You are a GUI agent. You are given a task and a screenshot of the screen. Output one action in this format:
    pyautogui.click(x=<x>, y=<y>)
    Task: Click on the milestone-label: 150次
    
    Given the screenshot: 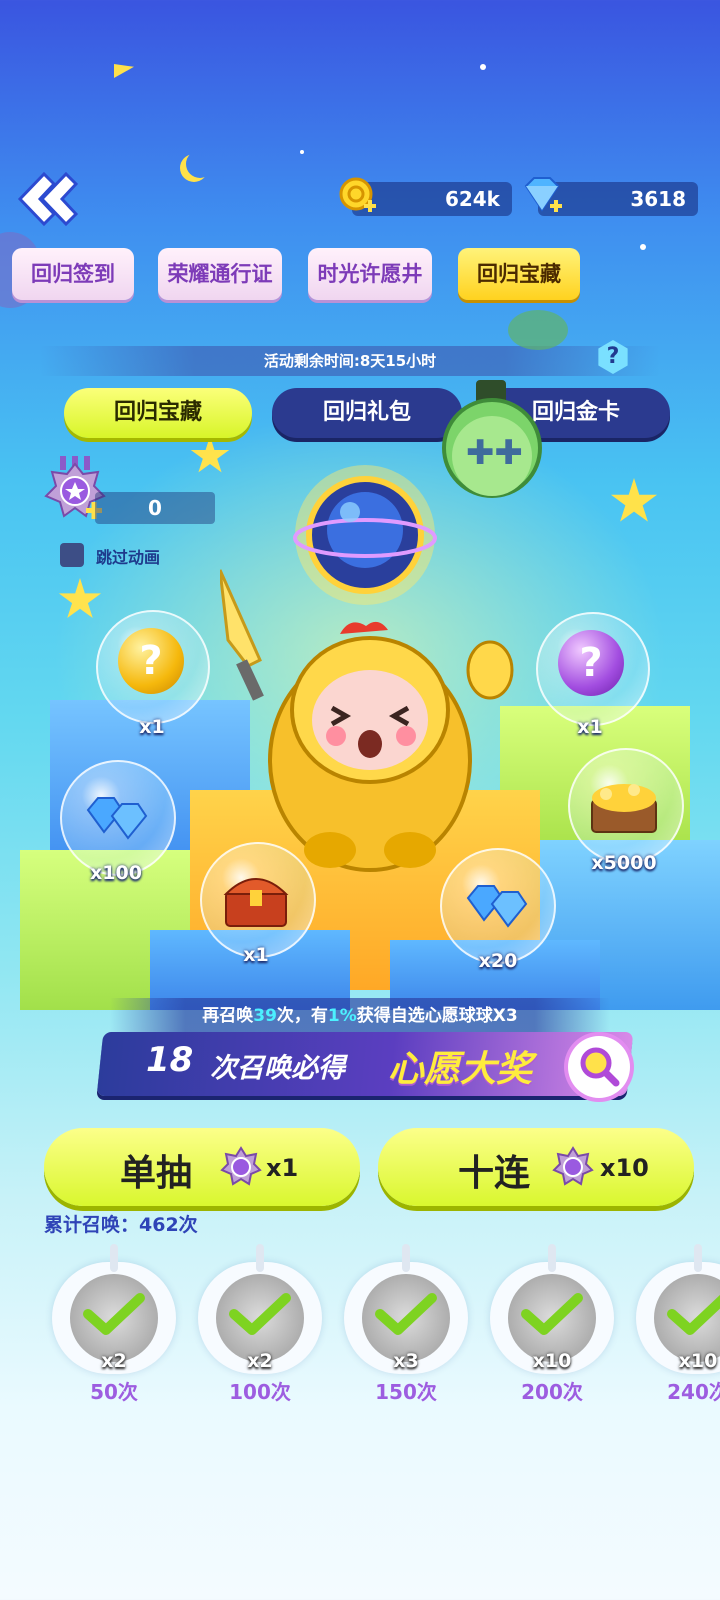 What is the action you would take?
    pyautogui.click(x=406, y=1392)
    